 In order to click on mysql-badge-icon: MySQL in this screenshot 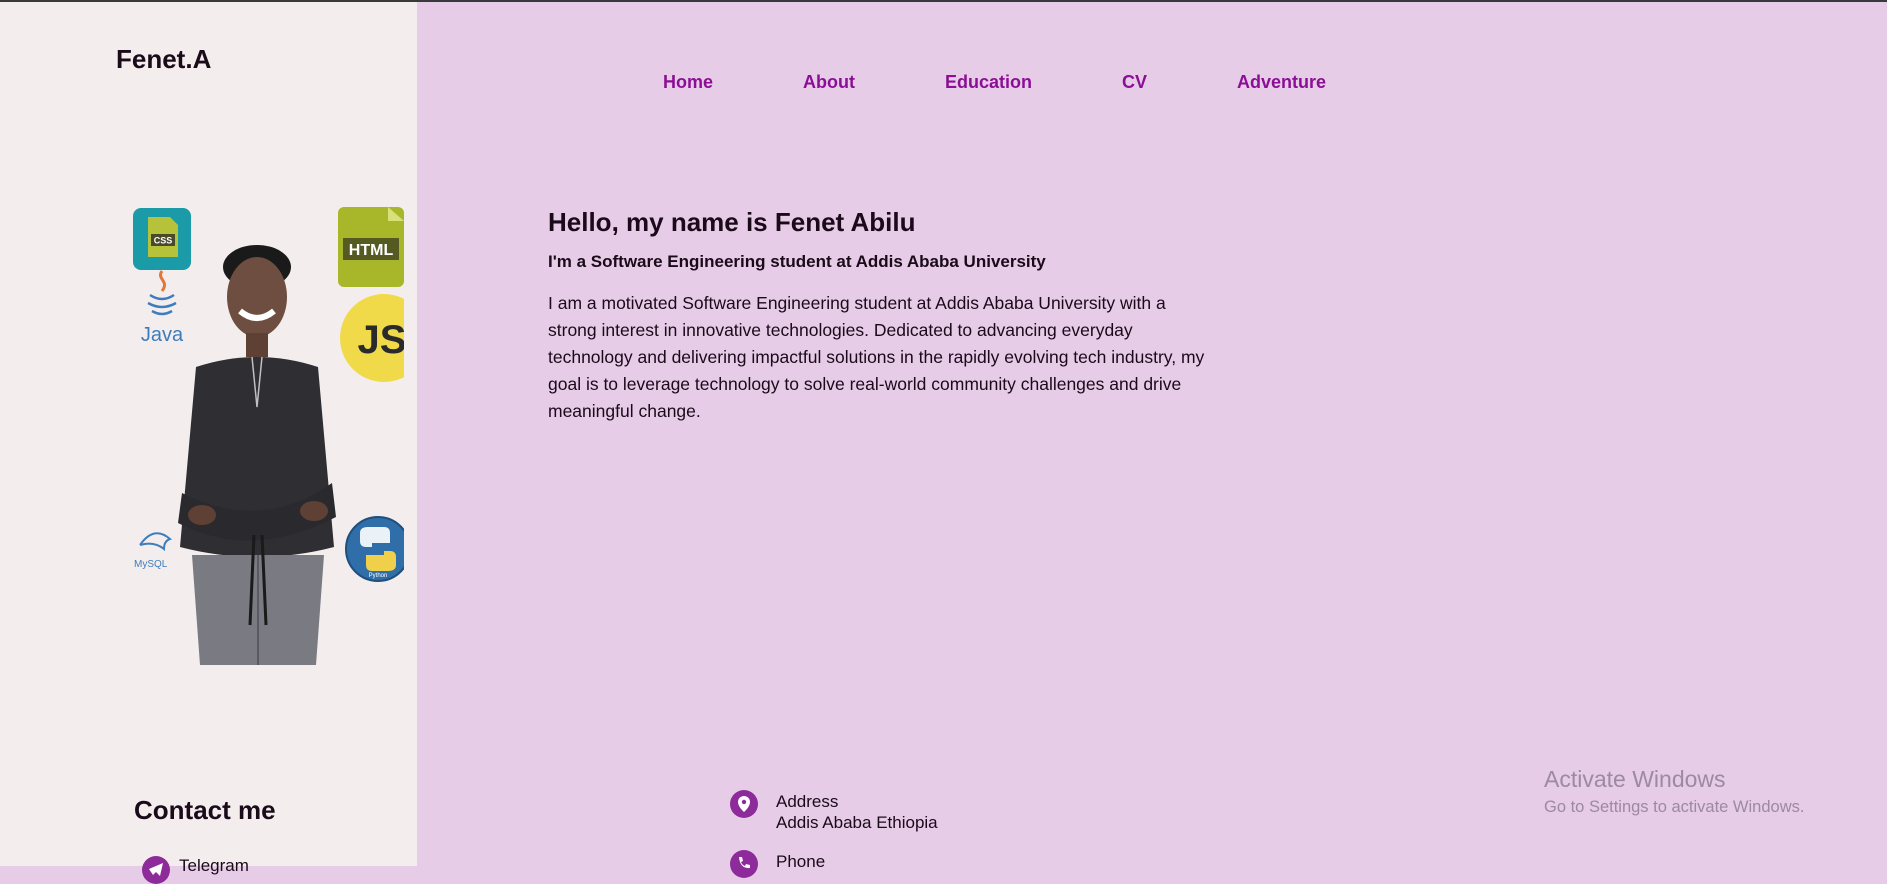, I will do `click(153, 551)`.